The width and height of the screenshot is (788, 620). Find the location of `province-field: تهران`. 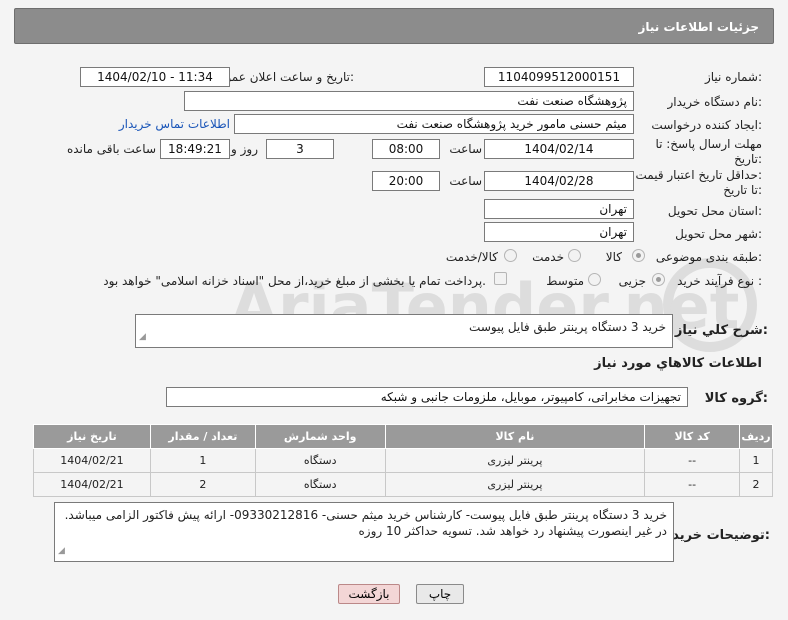

province-field: تهران is located at coordinates (559, 209).